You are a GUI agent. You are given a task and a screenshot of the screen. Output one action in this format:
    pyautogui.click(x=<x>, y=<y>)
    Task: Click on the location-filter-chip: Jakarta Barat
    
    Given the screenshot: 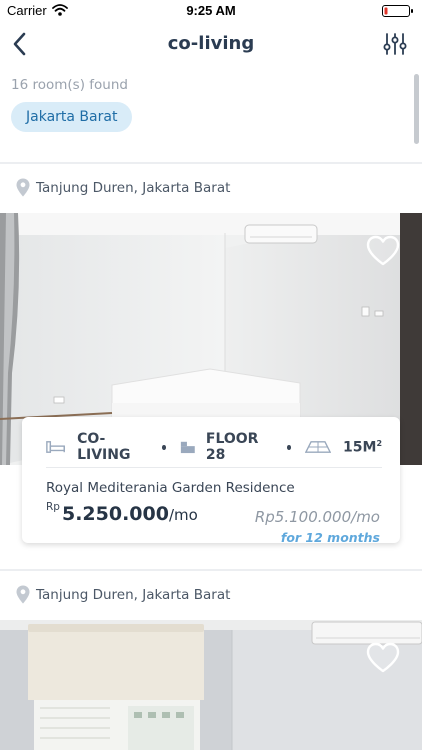 What is the action you would take?
    pyautogui.click(x=72, y=117)
    